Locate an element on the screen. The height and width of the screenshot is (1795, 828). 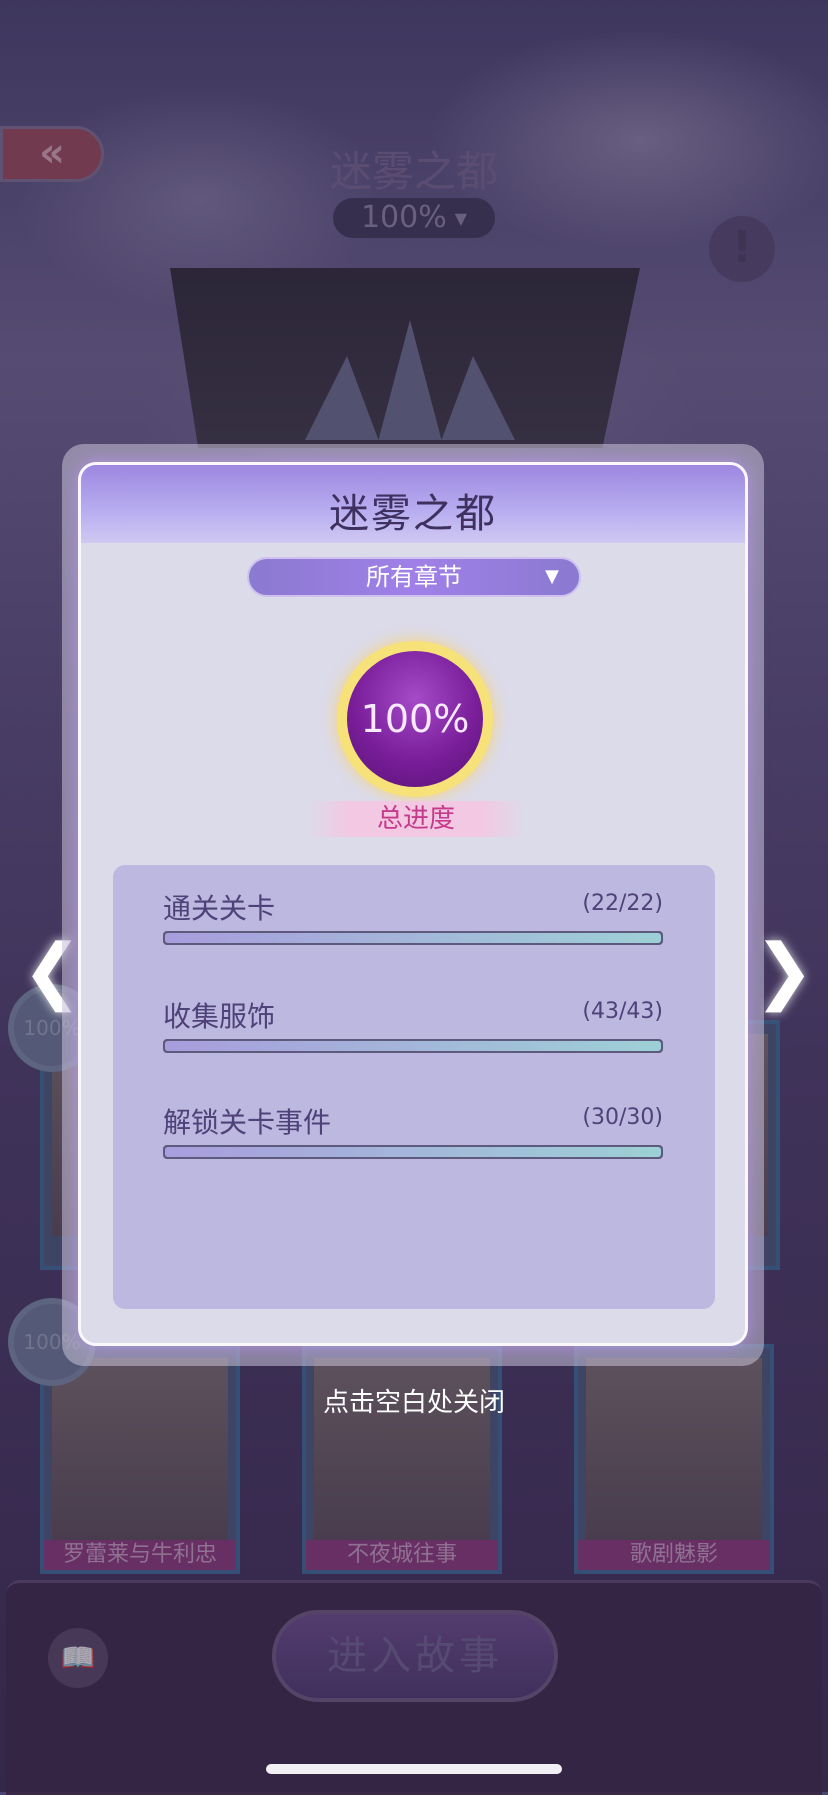
modal-title: 迷雾之都 is located at coordinates (413, 514).